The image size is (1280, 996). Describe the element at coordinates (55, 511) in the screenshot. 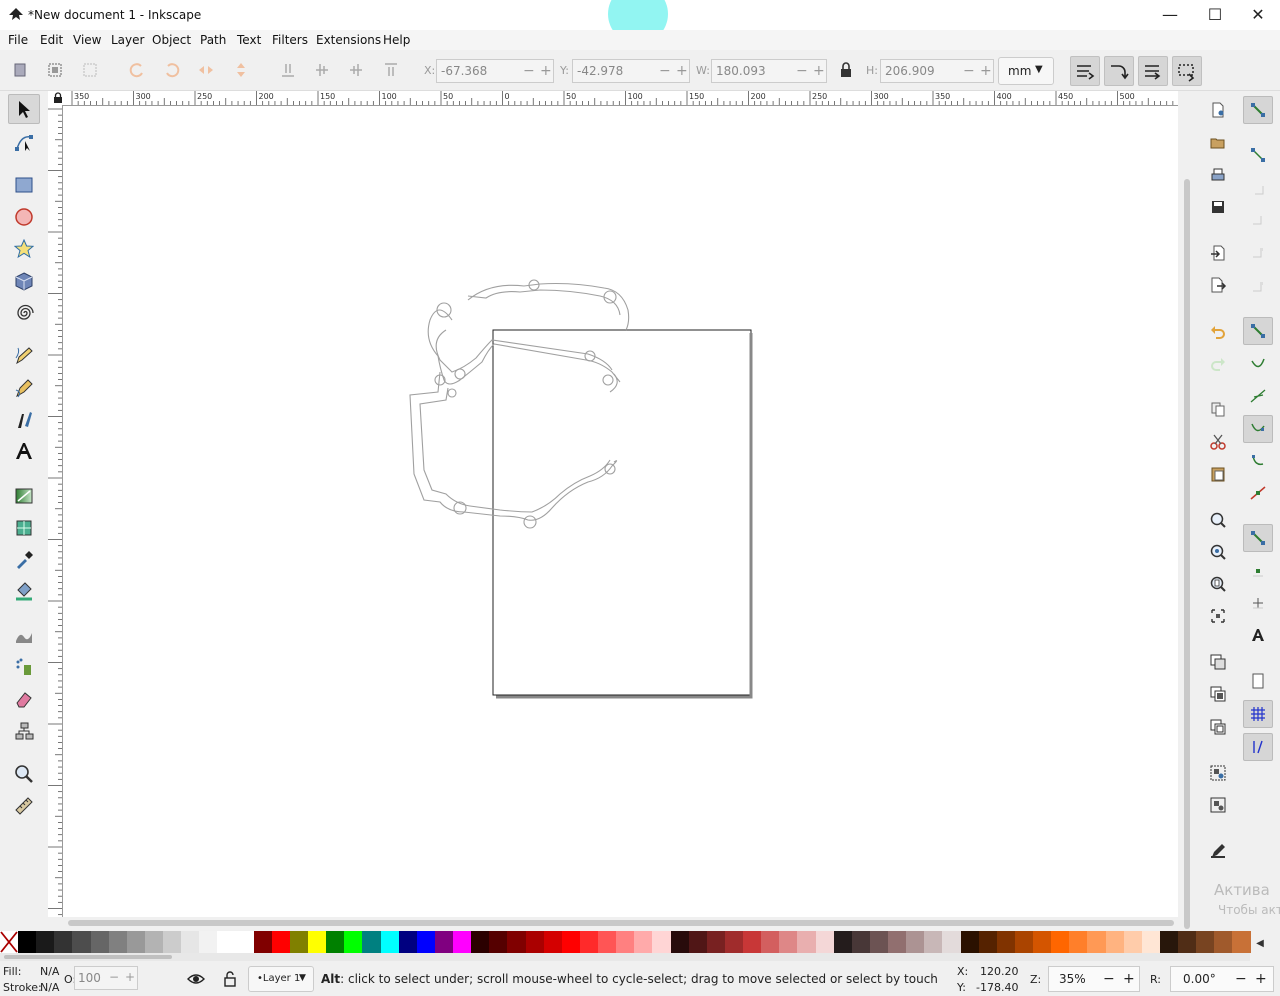

I see `vertical-ruler` at that location.